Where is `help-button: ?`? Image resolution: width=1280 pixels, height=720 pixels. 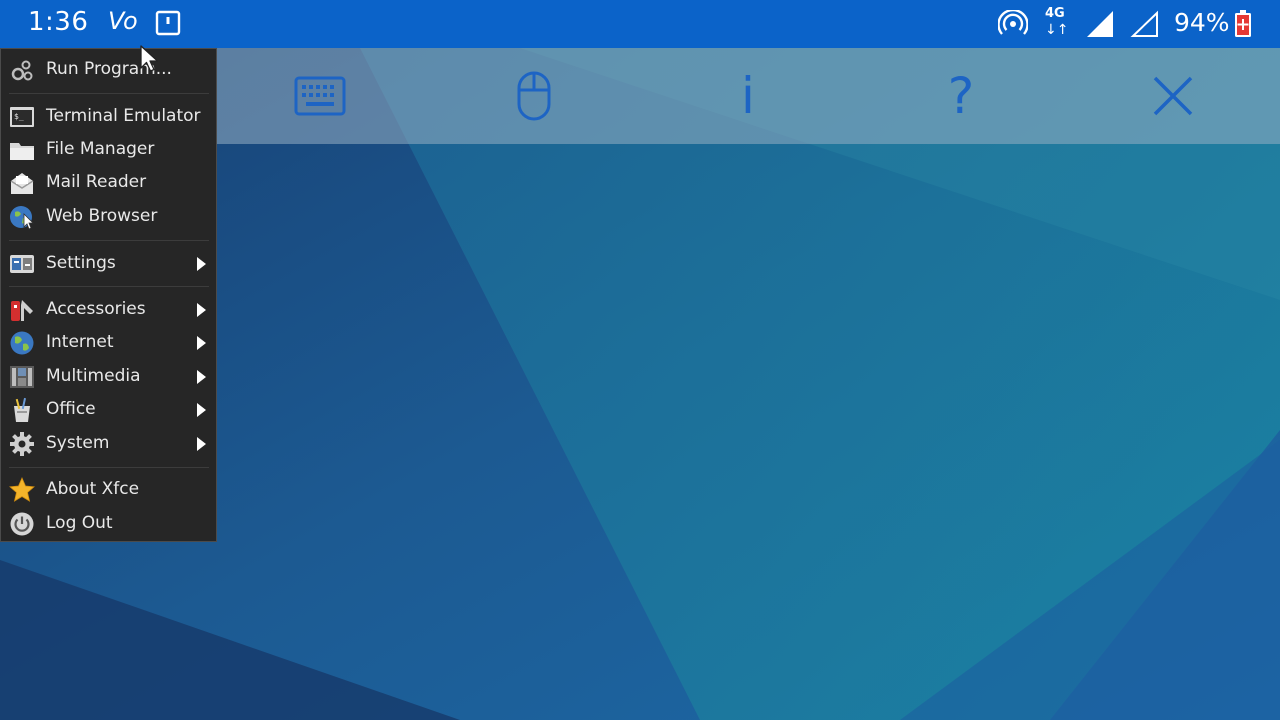
help-button: ? is located at coordinates (961, 96).